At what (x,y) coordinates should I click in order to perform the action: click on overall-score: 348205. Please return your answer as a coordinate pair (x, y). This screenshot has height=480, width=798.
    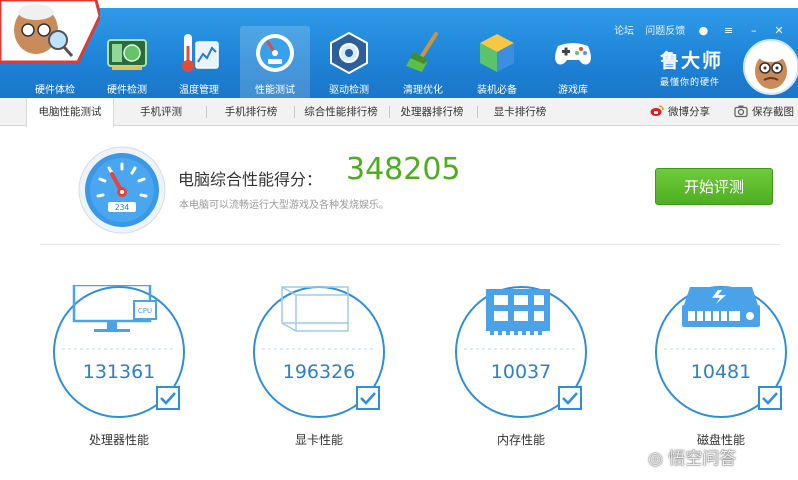
    Looking at the image, I should click on (403, 169).